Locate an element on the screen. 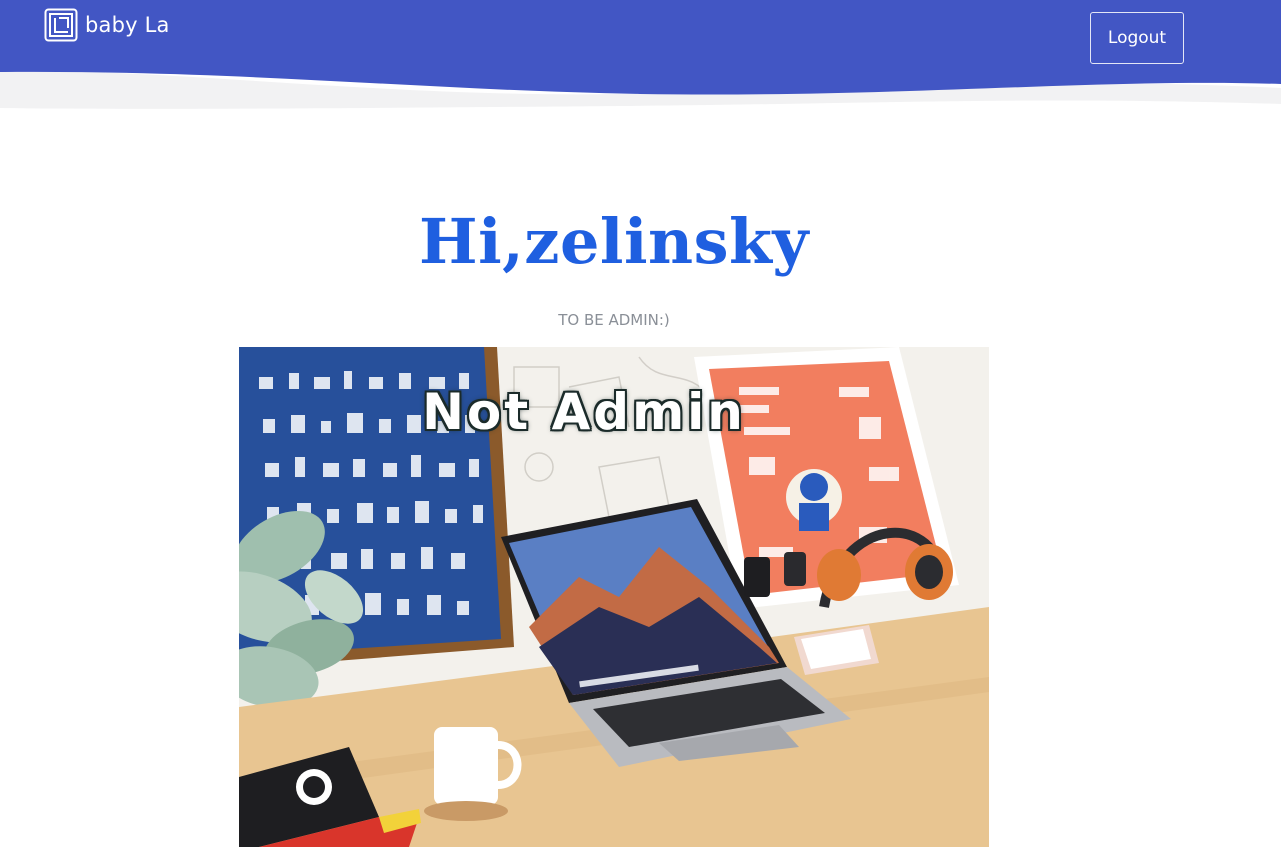  page-title: Hi,zelinsky is located at coordinates (614, 241).